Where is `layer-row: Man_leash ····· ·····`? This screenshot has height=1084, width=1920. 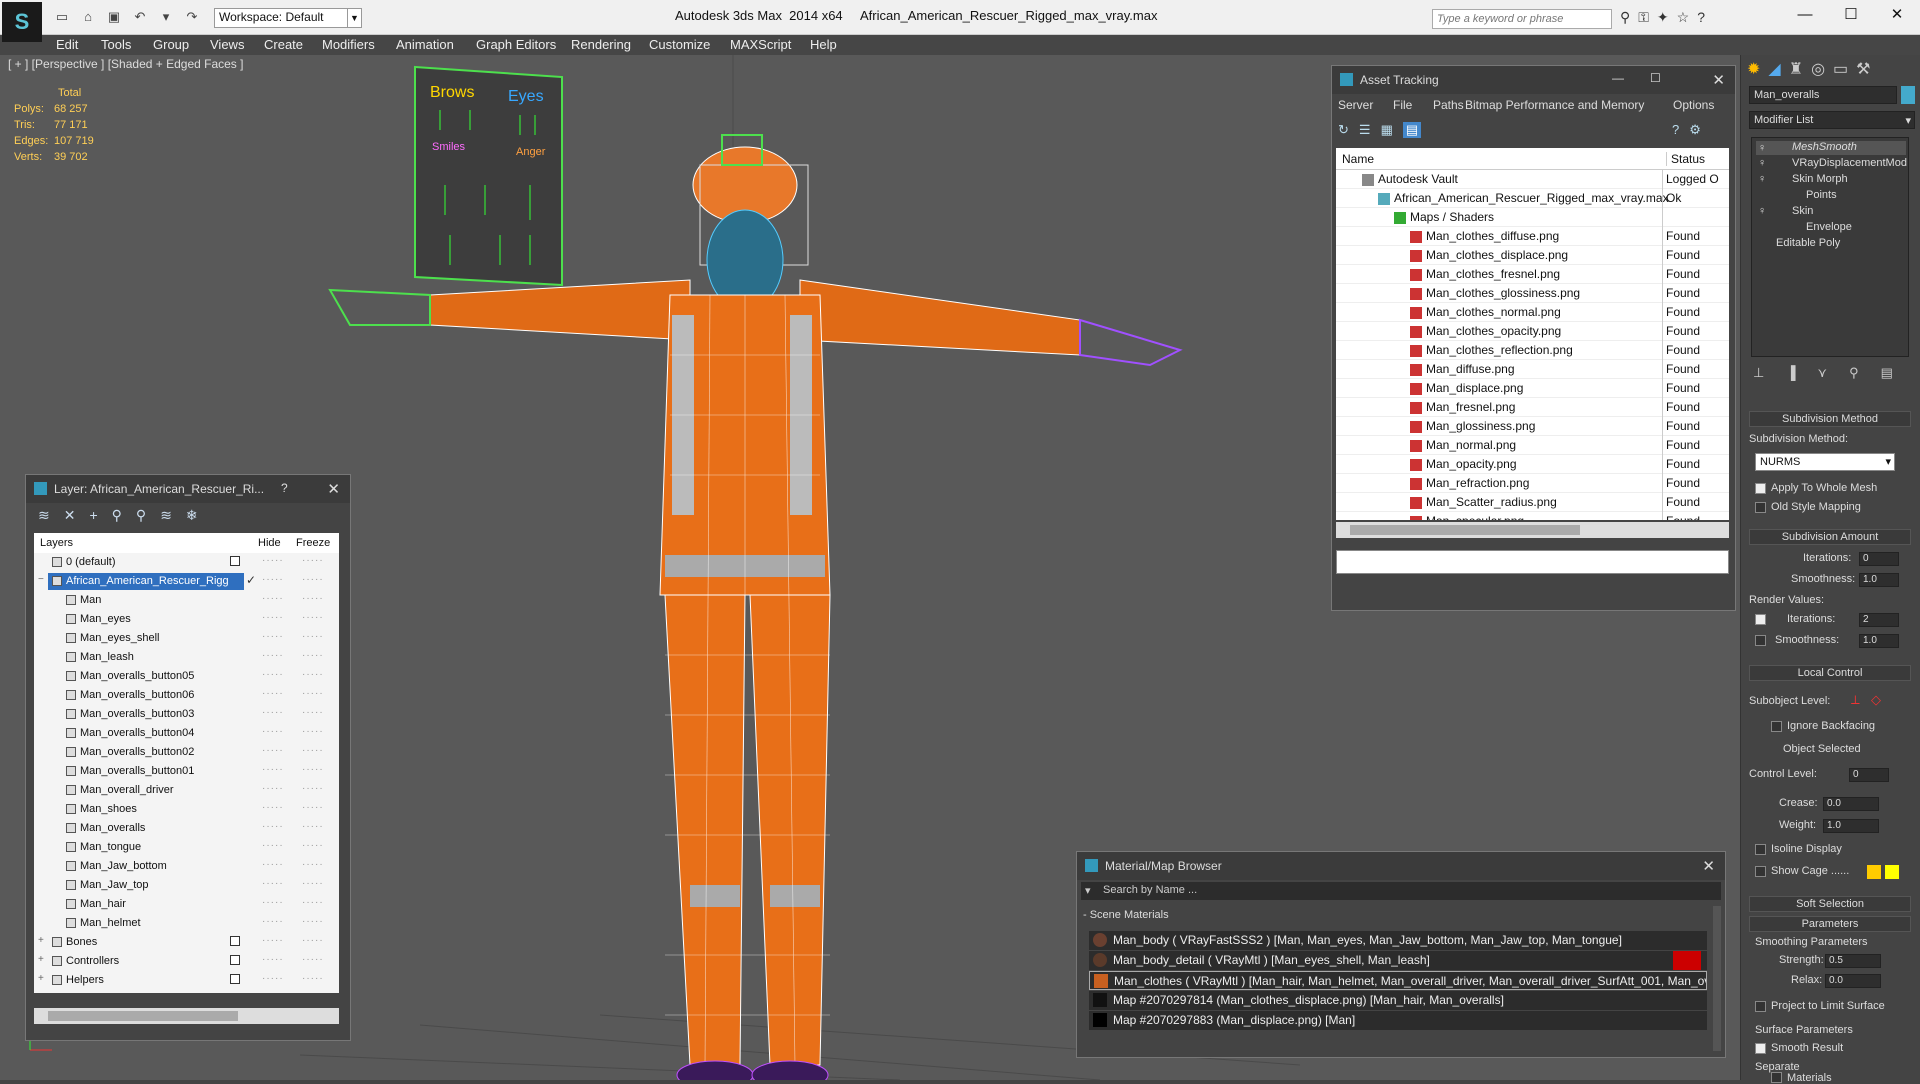
layer-row: Man_leash ····· ····· is located at coordinates (186, 657).